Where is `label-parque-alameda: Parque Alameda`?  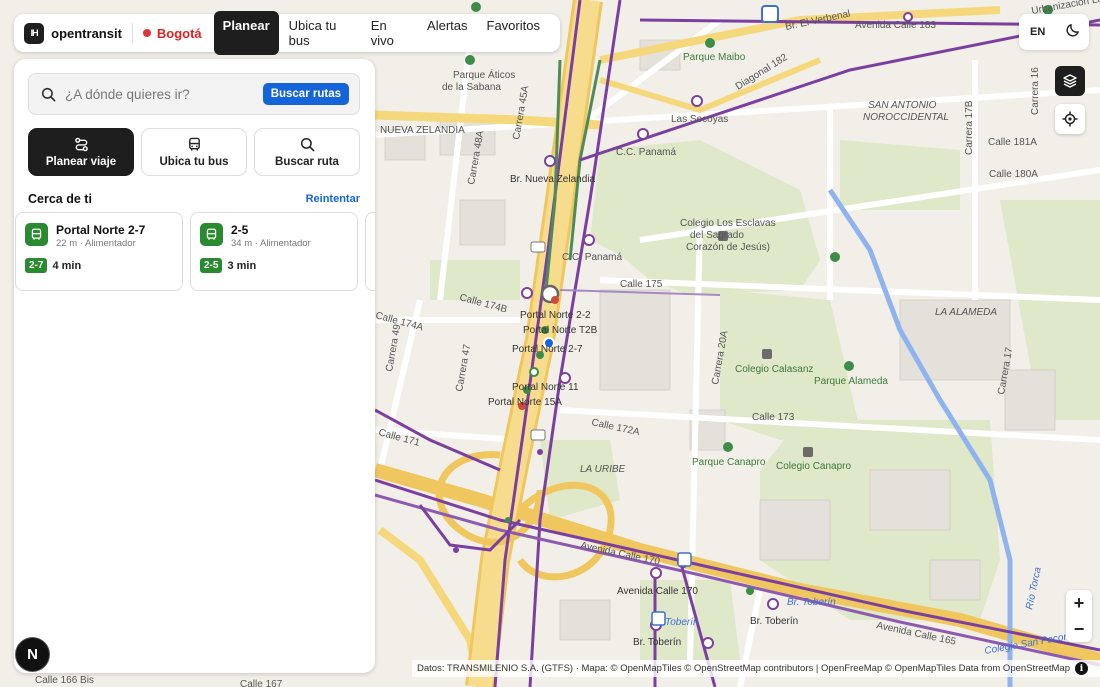 label-parque-alameda: Parque Alameda is located at coordinates (851, 381).